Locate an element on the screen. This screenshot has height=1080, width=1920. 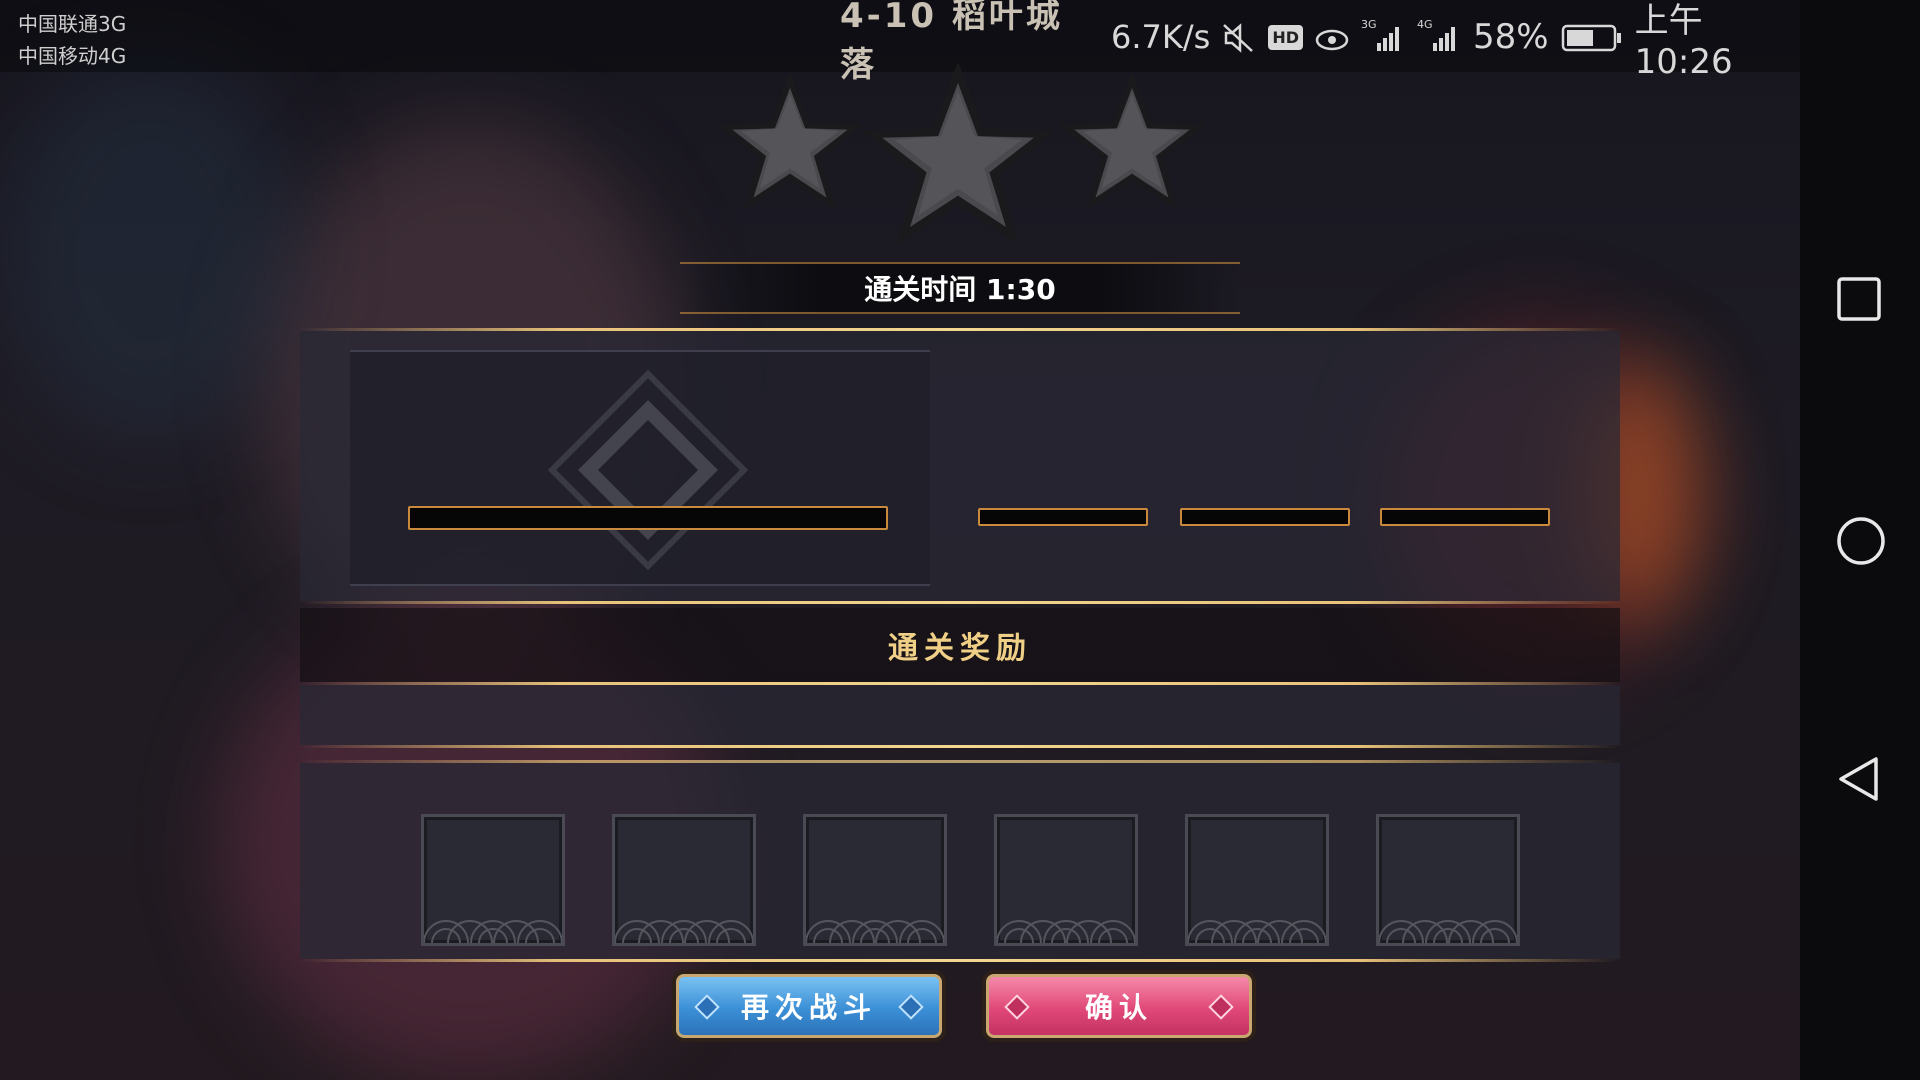
carrier-2: 中国移动4G is located at coordinates (72, 56).